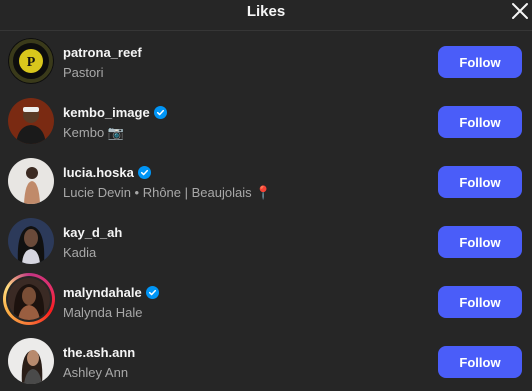 The image size is (532, 391). Describe the element at coordinates (107, 172) in the screenshot. I see `username: lucia.hoska` at that location.